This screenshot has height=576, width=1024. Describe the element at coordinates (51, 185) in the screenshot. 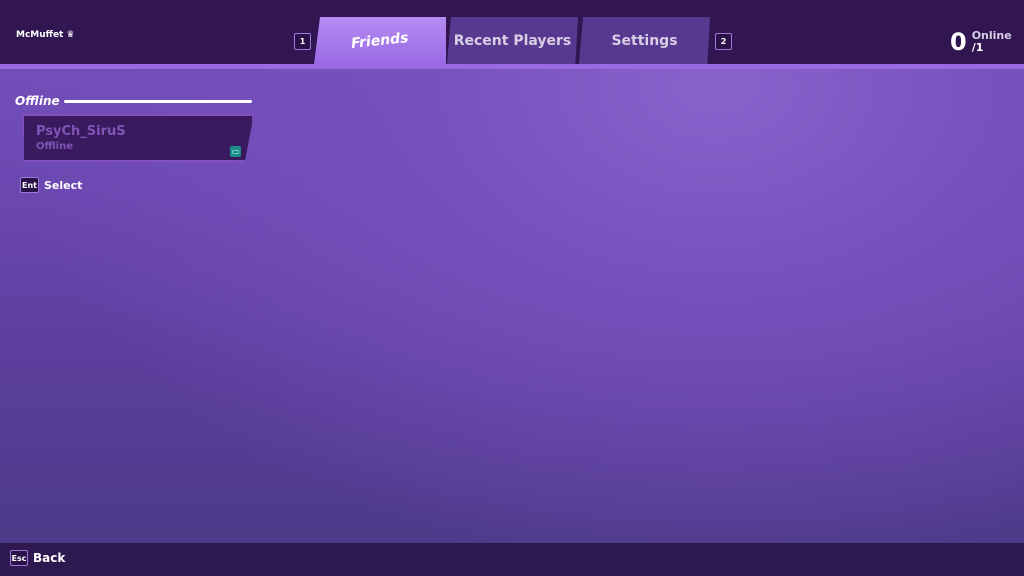

I see `select-hint: Ent Select` at that location.